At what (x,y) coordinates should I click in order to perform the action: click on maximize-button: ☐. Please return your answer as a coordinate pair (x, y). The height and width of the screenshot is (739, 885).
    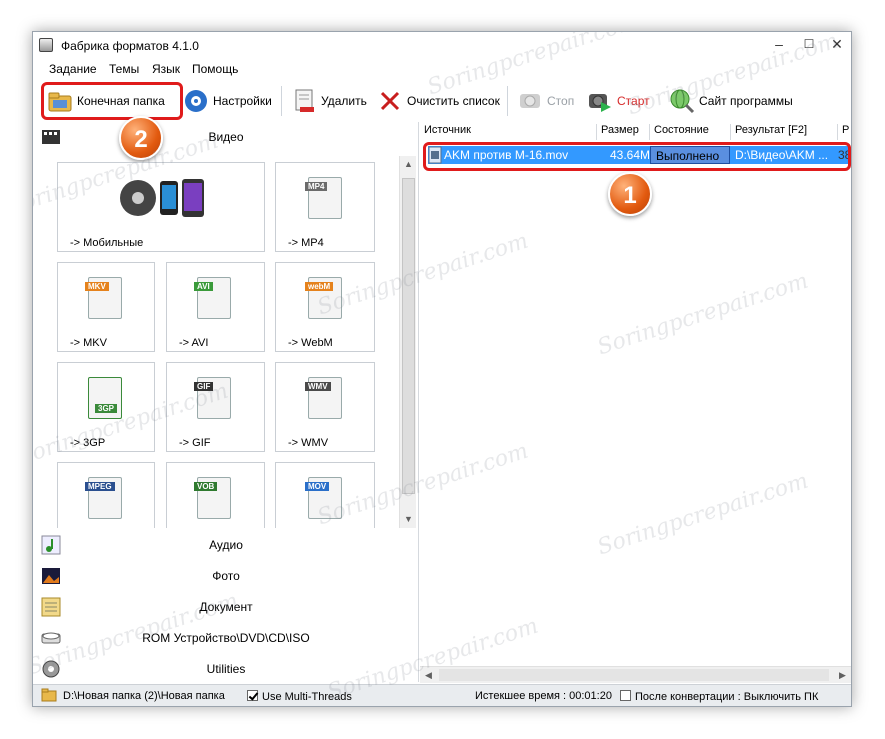
    Looking at the image, I should click on (809, 44).